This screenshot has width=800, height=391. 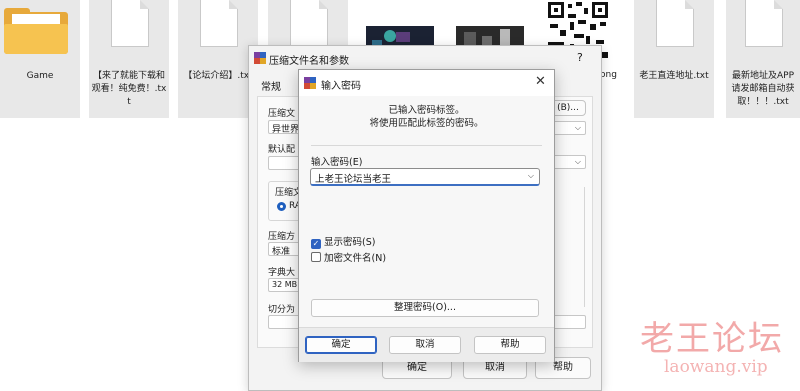 What do you see at coordinates (716, 367) in the screenshot?
I see `watermark-latin: laowang.vip` at bounding box center [716, 367].